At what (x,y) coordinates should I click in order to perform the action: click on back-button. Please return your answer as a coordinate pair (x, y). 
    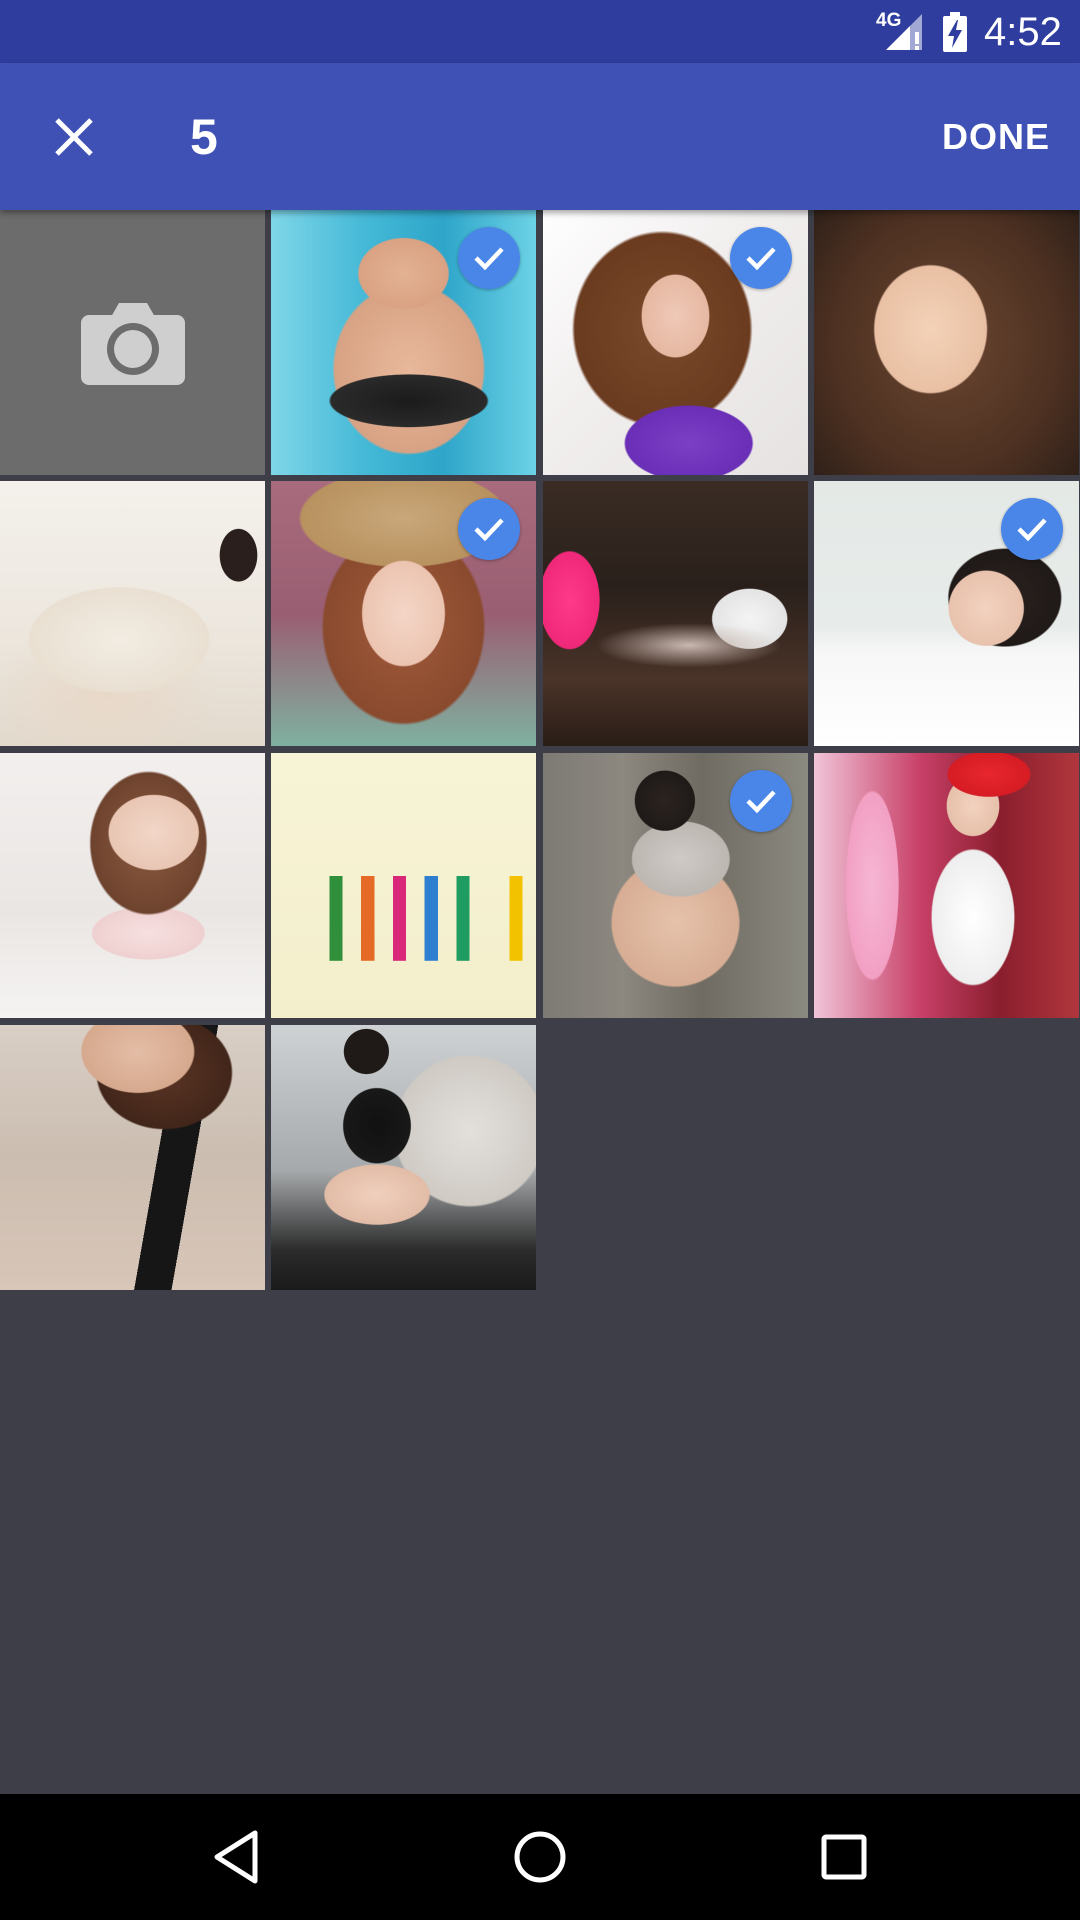
    Looking at the image, I should click on (236, 1857).